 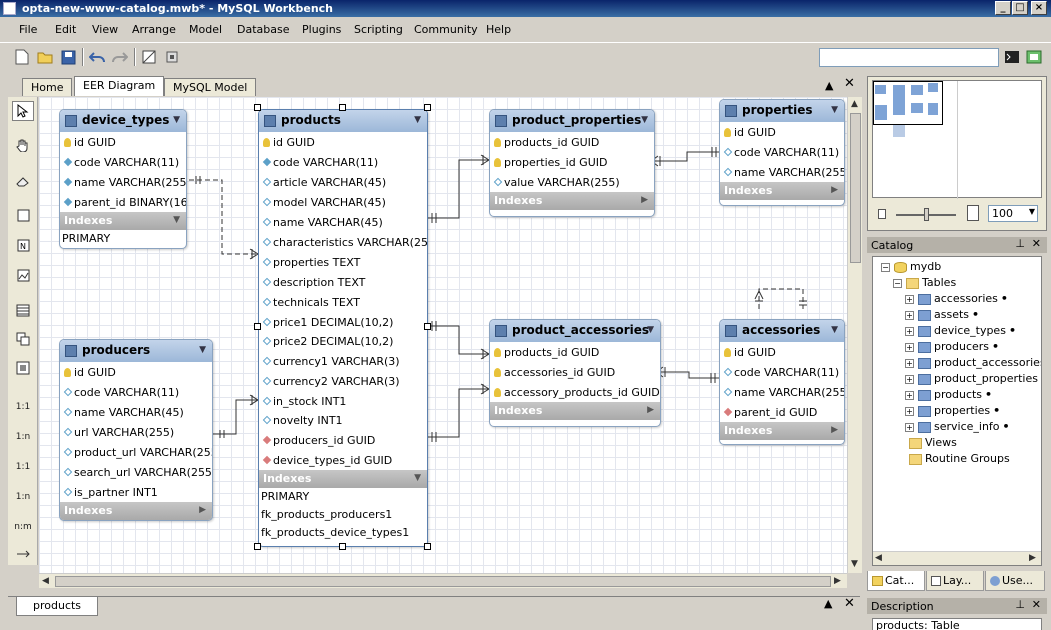 I want to click on menu-scripting: Scripting, so click(x=378, y=29).